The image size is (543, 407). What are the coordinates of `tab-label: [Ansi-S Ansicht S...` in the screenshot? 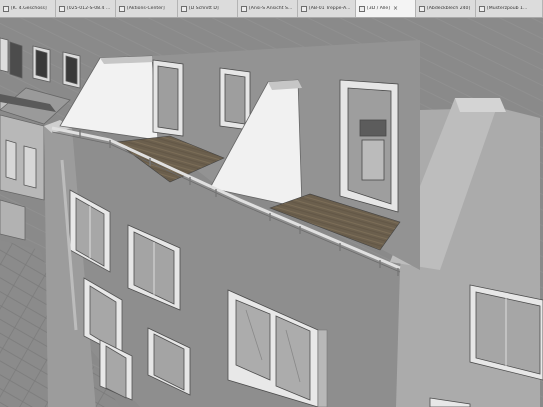 It's located at (271, 8).